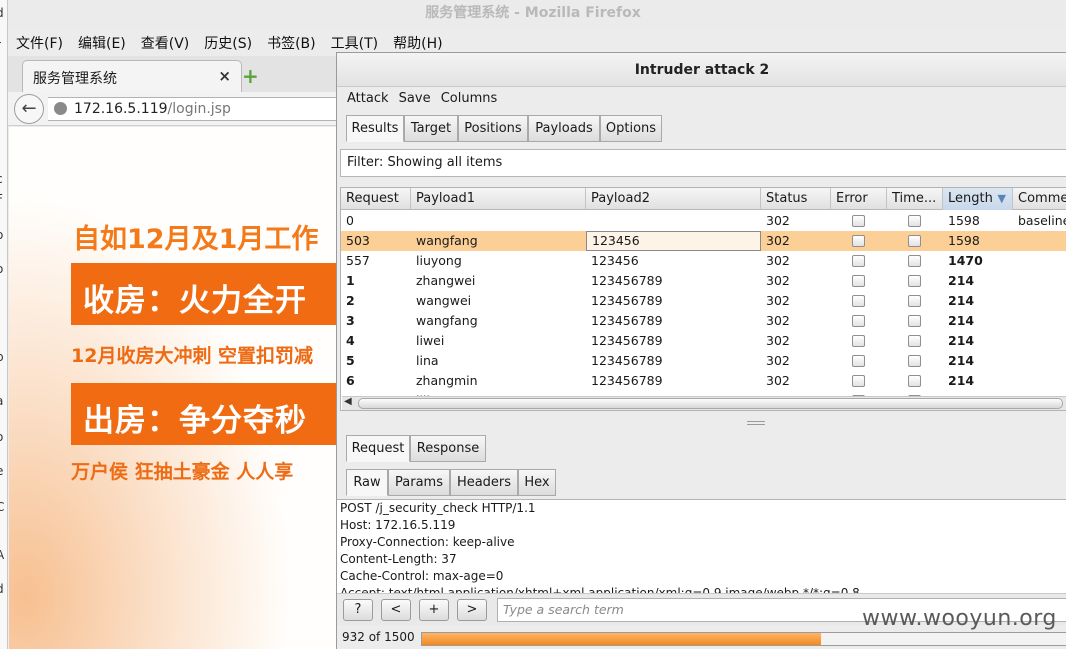 This screenshot has width=1066, height=649. I want to click on tab-hex: Hex, so click(537, 482).